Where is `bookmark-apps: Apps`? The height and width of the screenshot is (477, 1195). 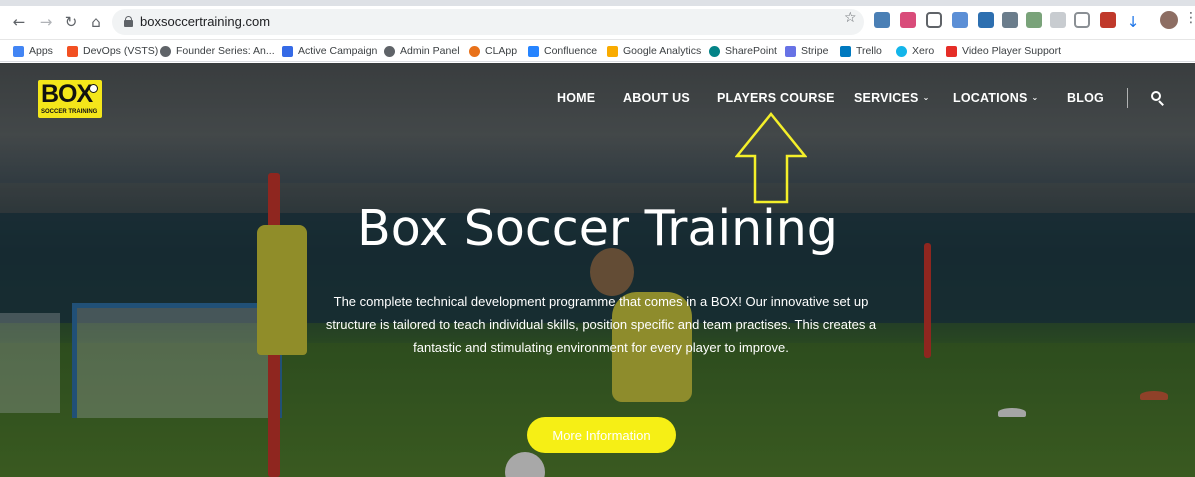 bookmark-apps: Apps is located at coordinates (33, 51).